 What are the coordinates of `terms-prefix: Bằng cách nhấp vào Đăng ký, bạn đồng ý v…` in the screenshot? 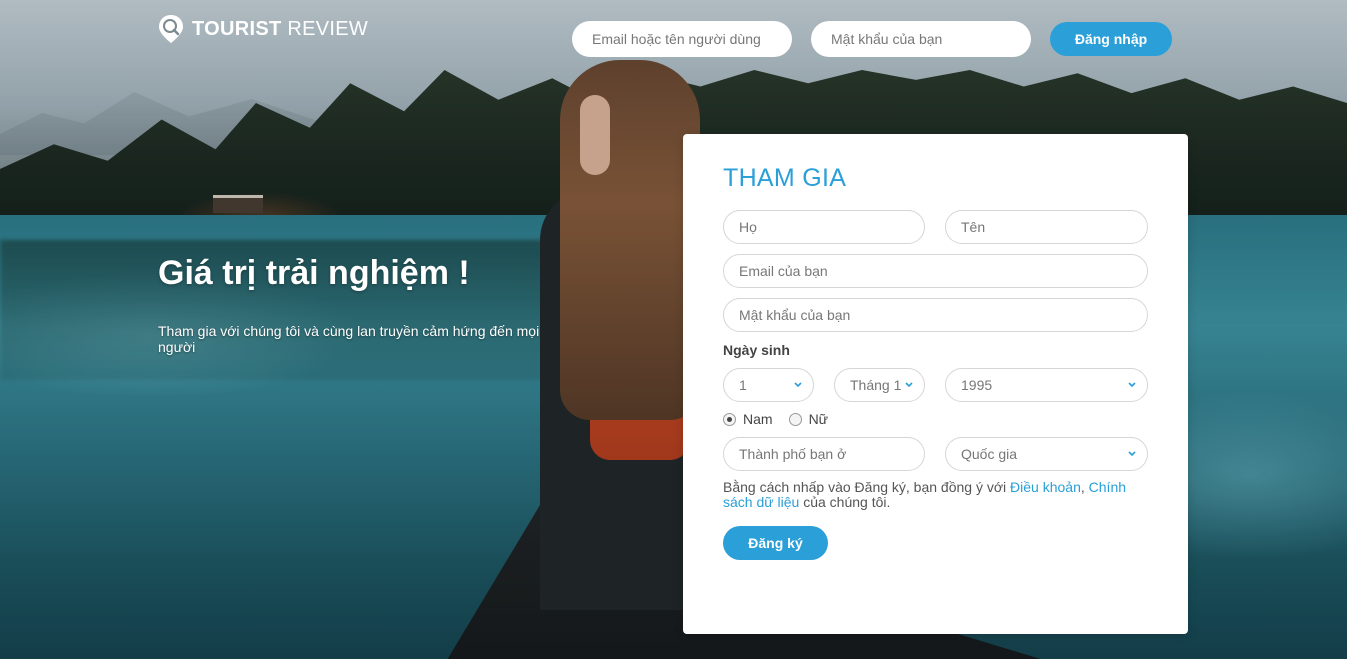 It's located at (867, 487).